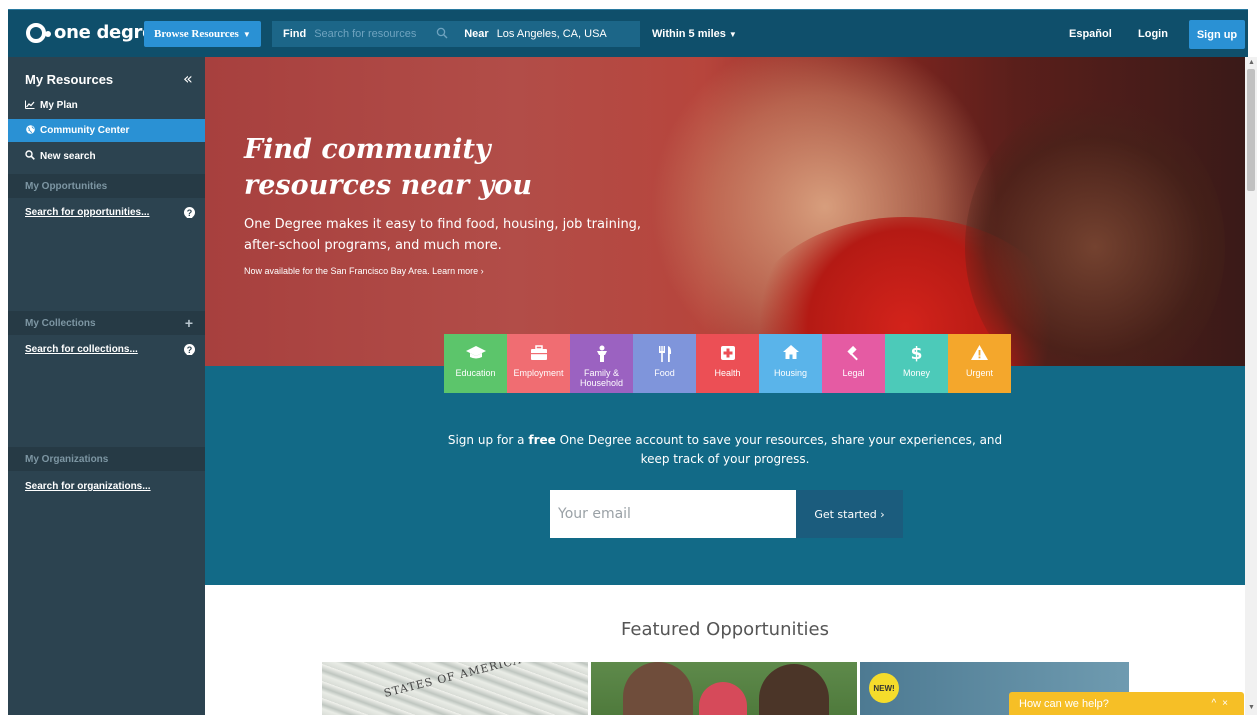  Describe the element at coordinates (59, 105) in the screenshot. I see `sidebar-item-label: My Plan` at that location.